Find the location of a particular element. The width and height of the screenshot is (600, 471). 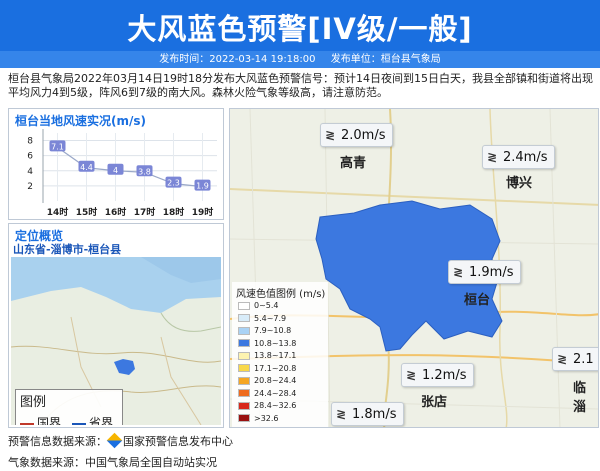

y-tick-label: 8 is located at coordinates (30, 142).